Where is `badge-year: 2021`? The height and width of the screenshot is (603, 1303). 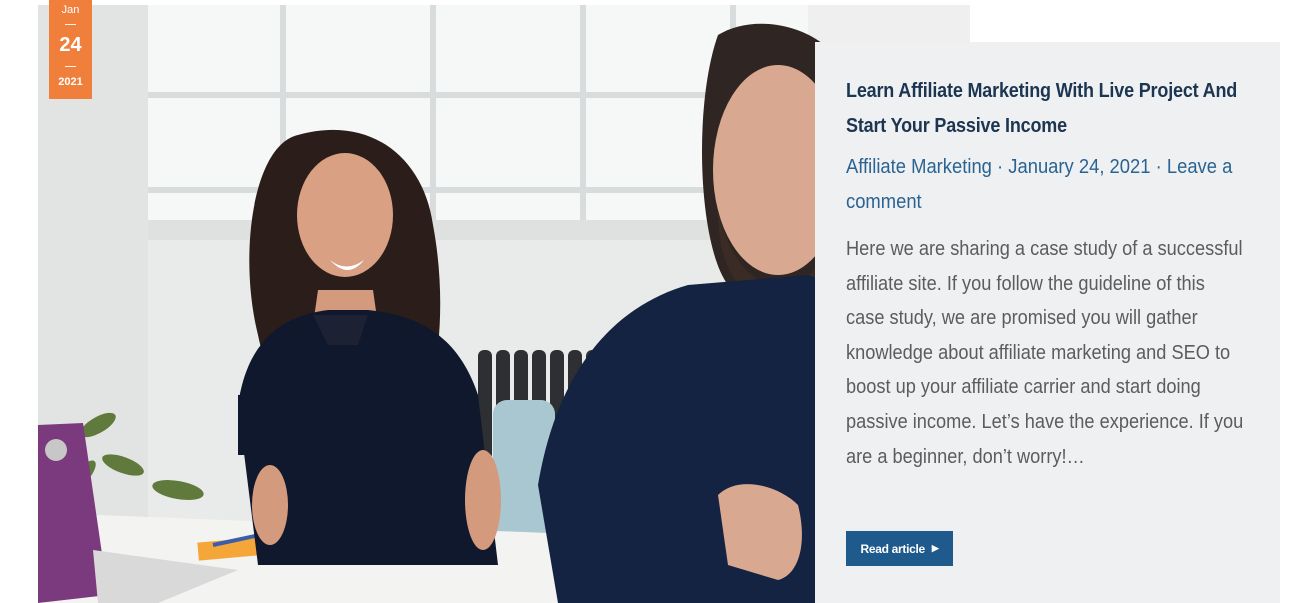 badge-year: 2021 is located at coordinates (70, 82).